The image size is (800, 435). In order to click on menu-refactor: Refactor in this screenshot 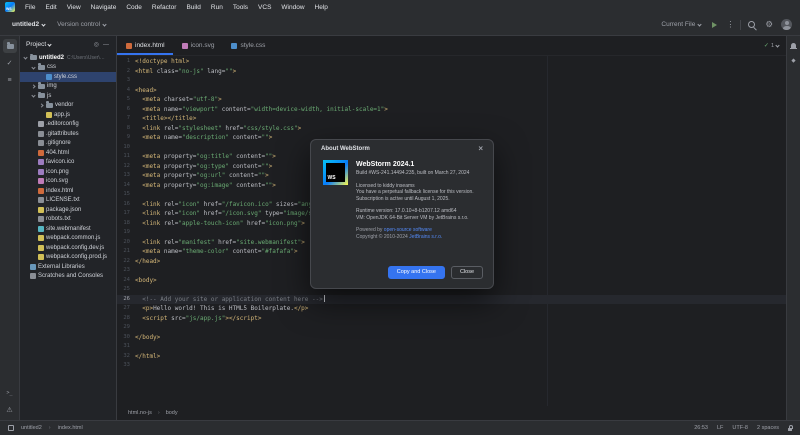, I will do `click(164, 7)`.